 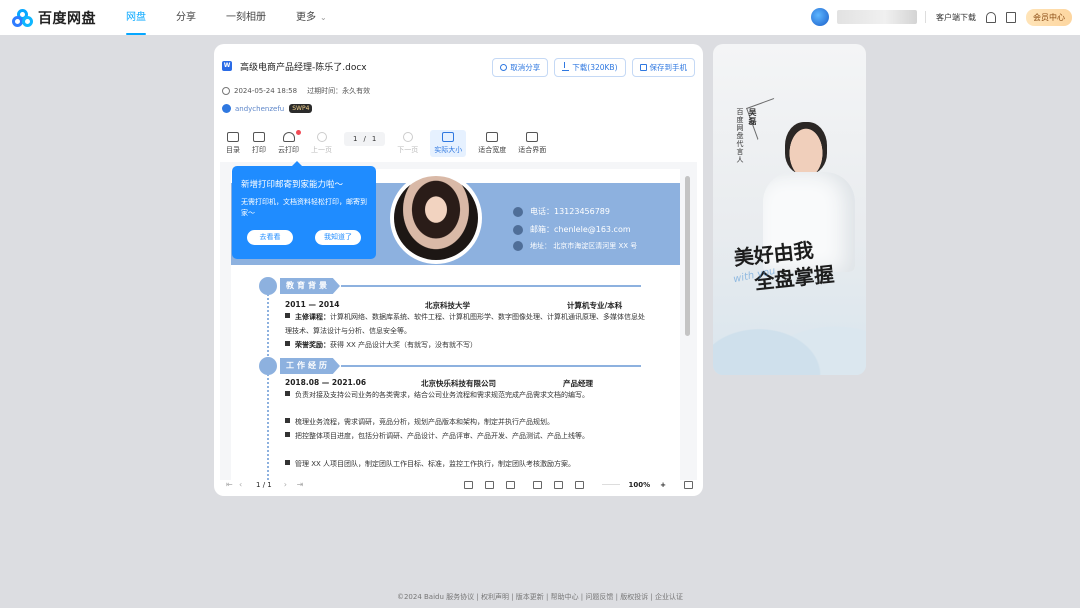 What do you see at coordinates (492, 150) in the screenshot?
I see `fit-width-label: 适合宽度` at bounding box center [492, 150].